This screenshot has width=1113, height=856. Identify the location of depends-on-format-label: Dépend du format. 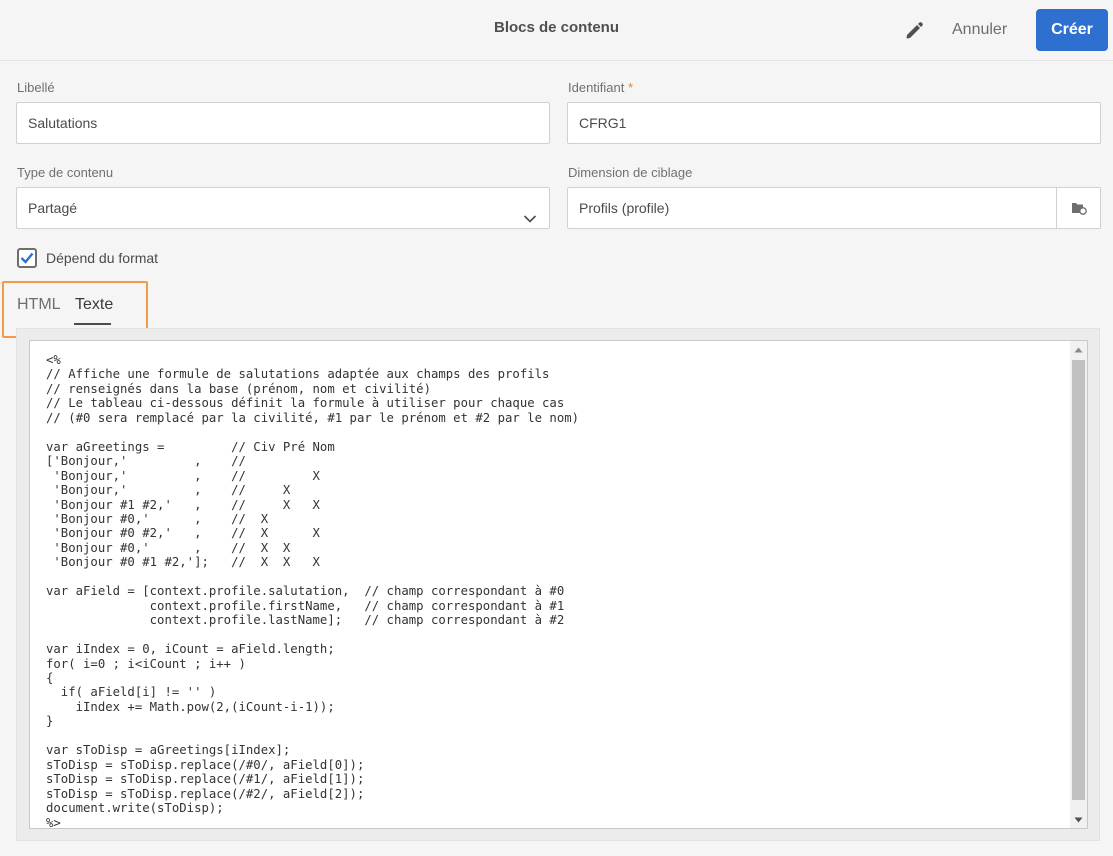
(102, 258).